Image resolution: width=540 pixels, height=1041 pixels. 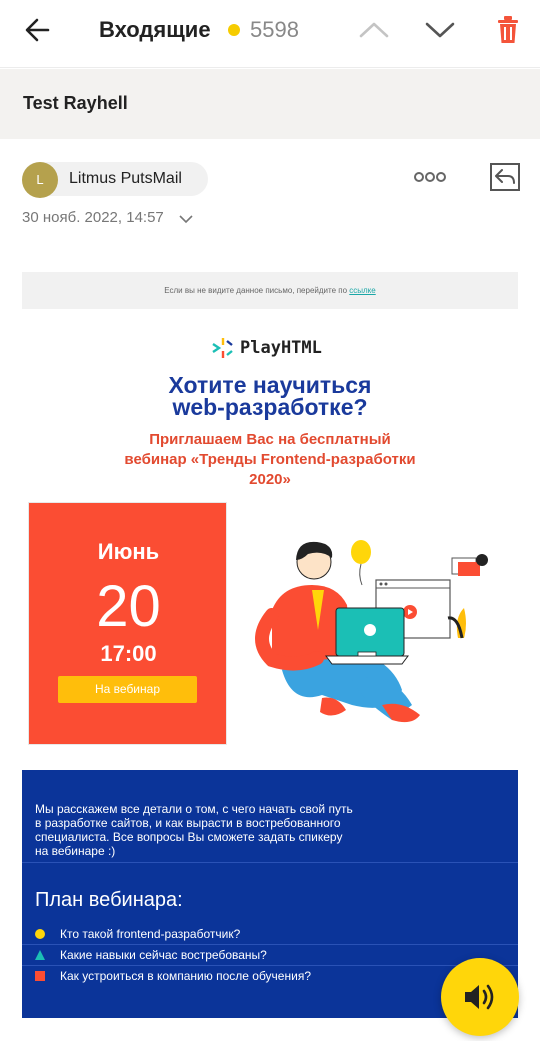 I want to click on event-card: Июнь 20 17:00 На вебинар, so click(x=127, y=623).